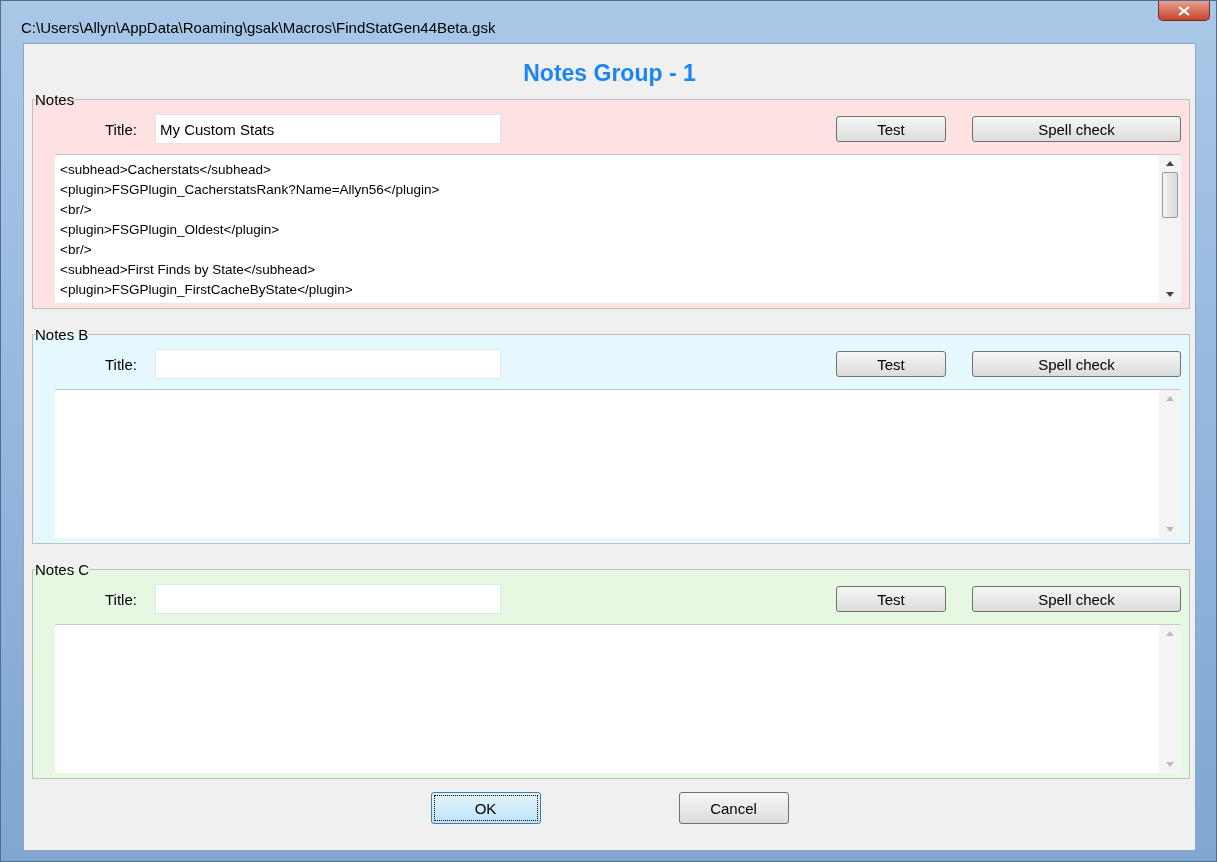  What do you see at coordinates (1170, 195) in the screenshot?
I see `scroll-thumb` at bounding box center [1170, 195].